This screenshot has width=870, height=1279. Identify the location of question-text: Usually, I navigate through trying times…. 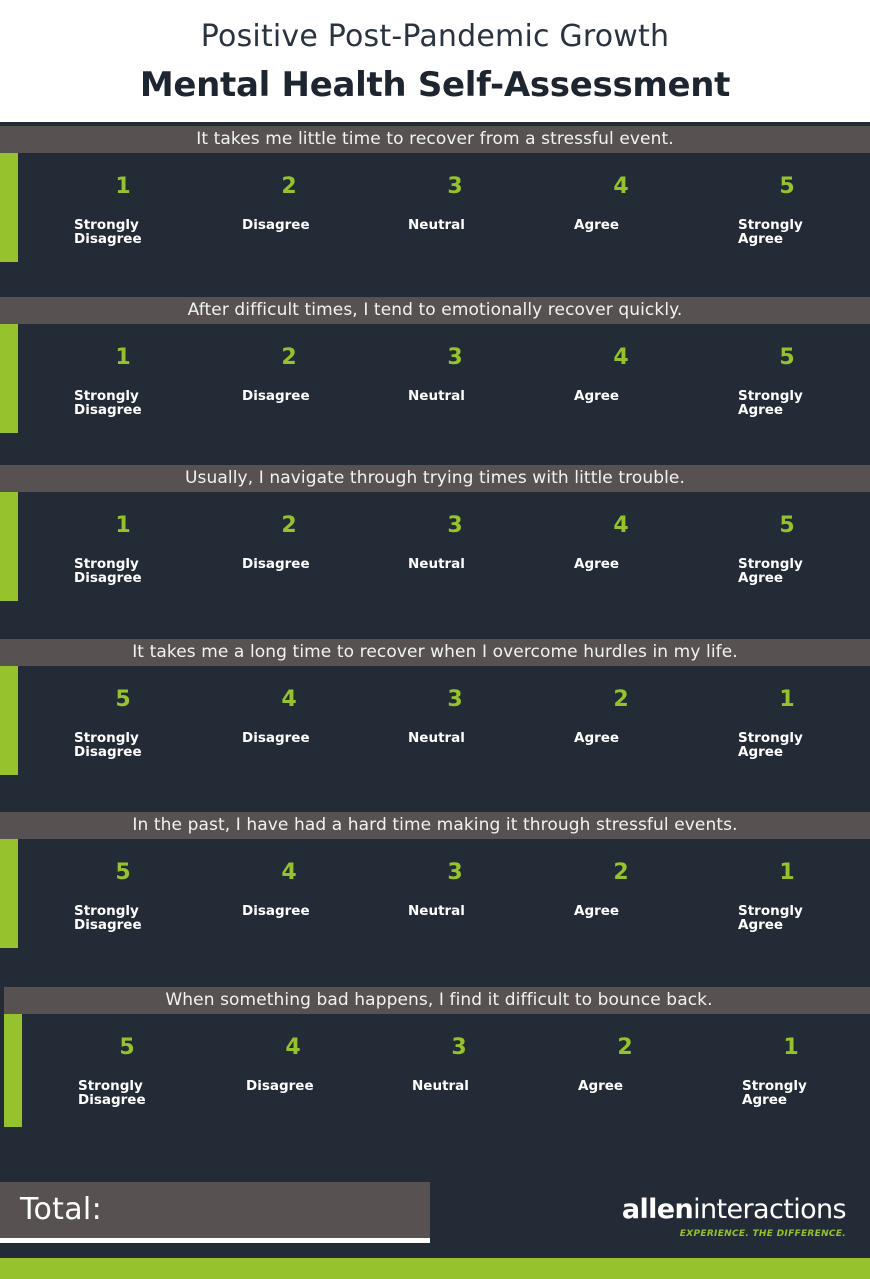
(435, 478).